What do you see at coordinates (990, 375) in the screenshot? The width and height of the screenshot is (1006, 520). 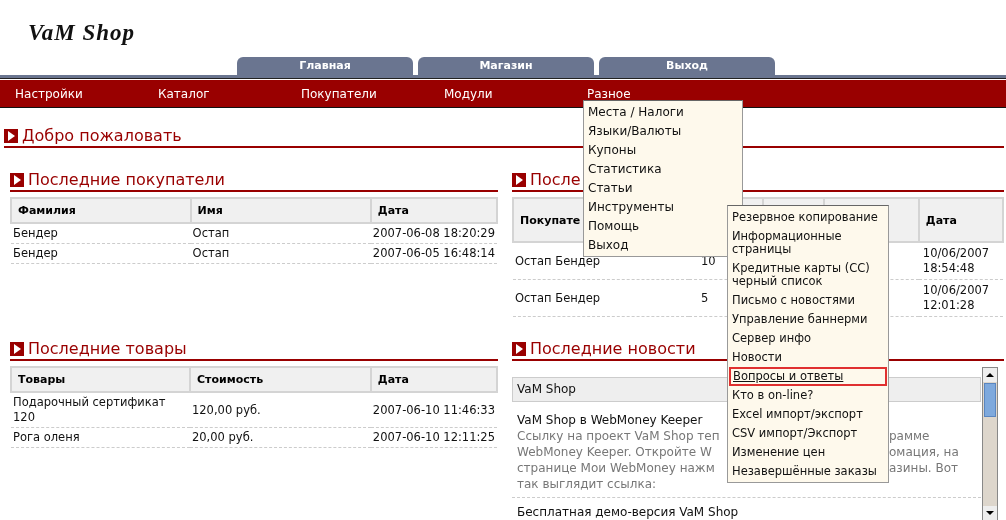 I see `scroll-up-icon` at bounding box center [990, 375].